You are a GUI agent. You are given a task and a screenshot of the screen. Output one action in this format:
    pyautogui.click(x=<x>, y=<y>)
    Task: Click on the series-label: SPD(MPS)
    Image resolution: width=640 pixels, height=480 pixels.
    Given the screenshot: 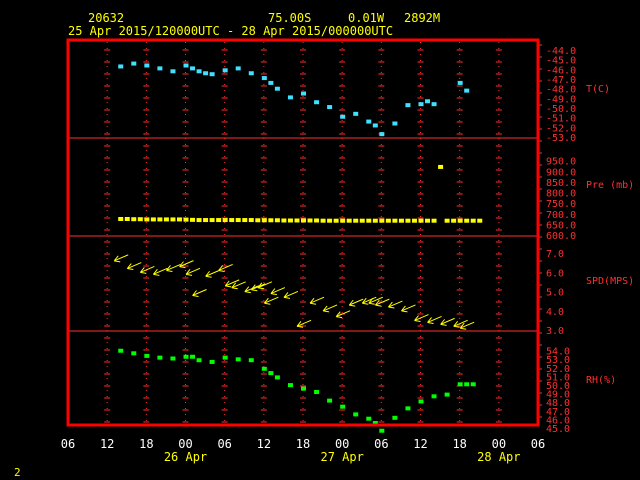 What is the action you would take?
    pyautogui.click(x=610, y=281)
    